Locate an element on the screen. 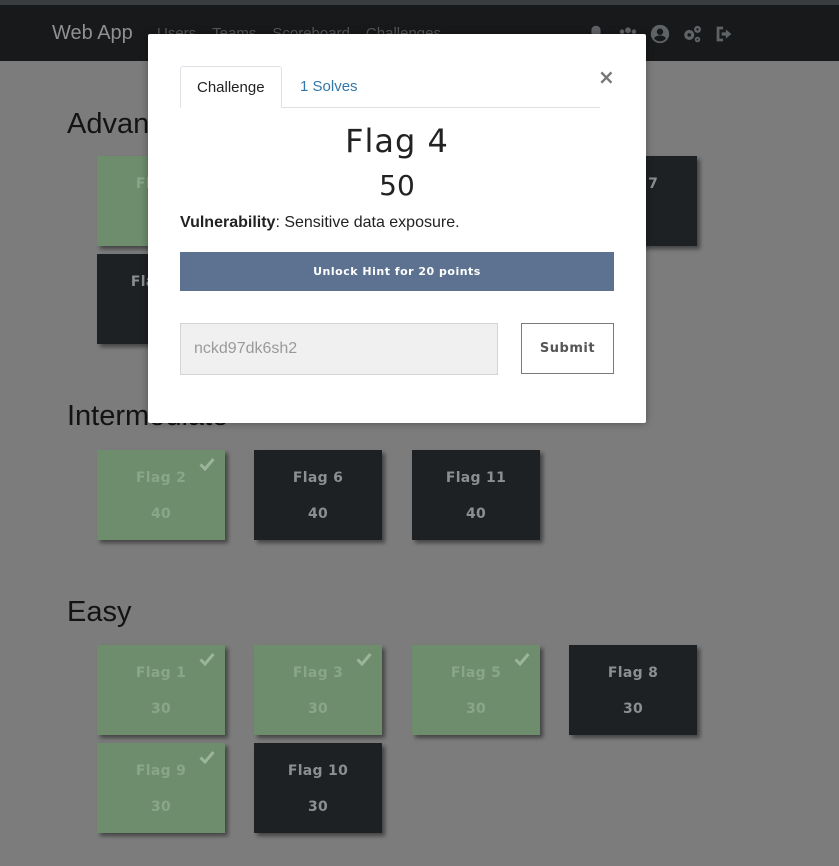 Image resolution: width=839 pixels, height=866 pixels. challenge-tile: Flag 3 30 is located at coordinates (318, 690).